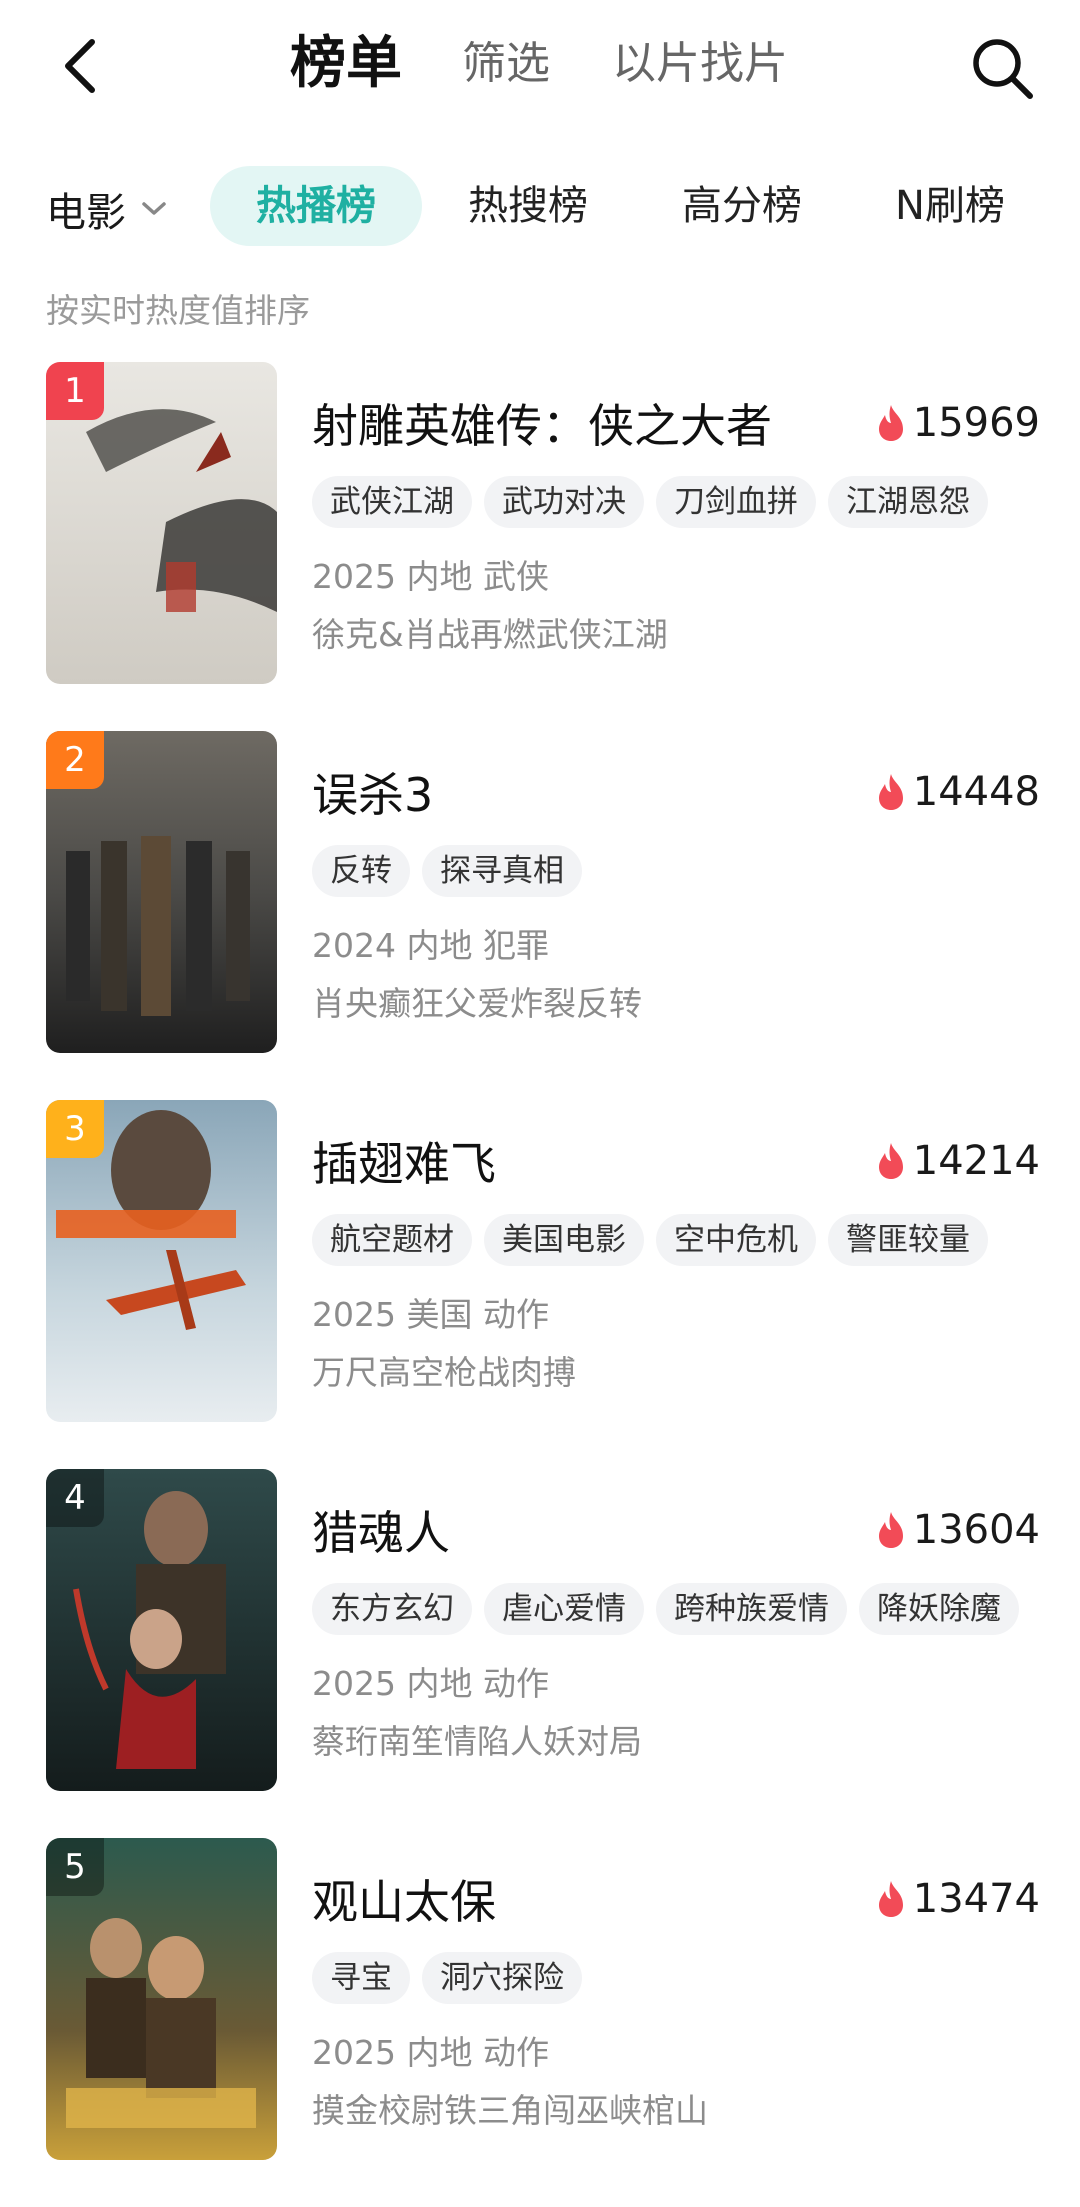 The width and height of the screenshot is (1080, 2207). Describe the element at coordinates (316, 206) in the screenshot. I see `tab-hot-play: 热播榜` at that location.